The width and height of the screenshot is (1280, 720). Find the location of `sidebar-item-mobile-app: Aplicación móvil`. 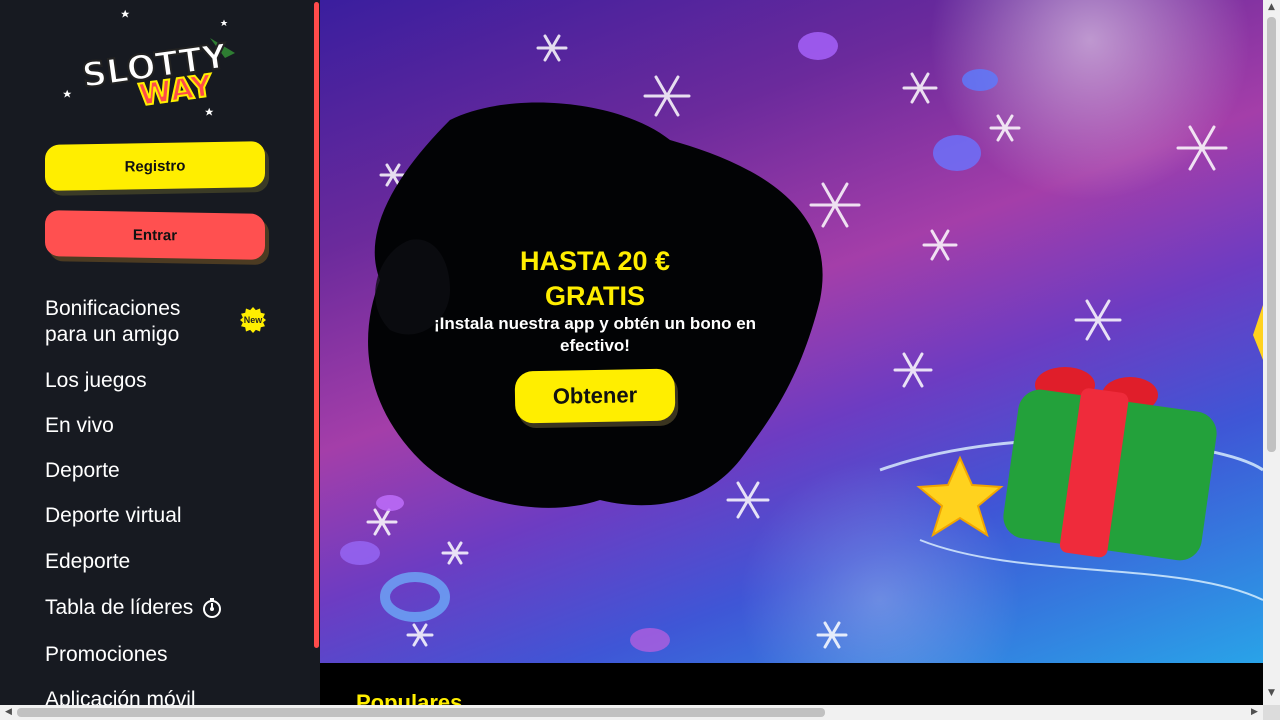

sidebar-item-mobile-app: Aplicación móvil is located at coordinates (165, 696).